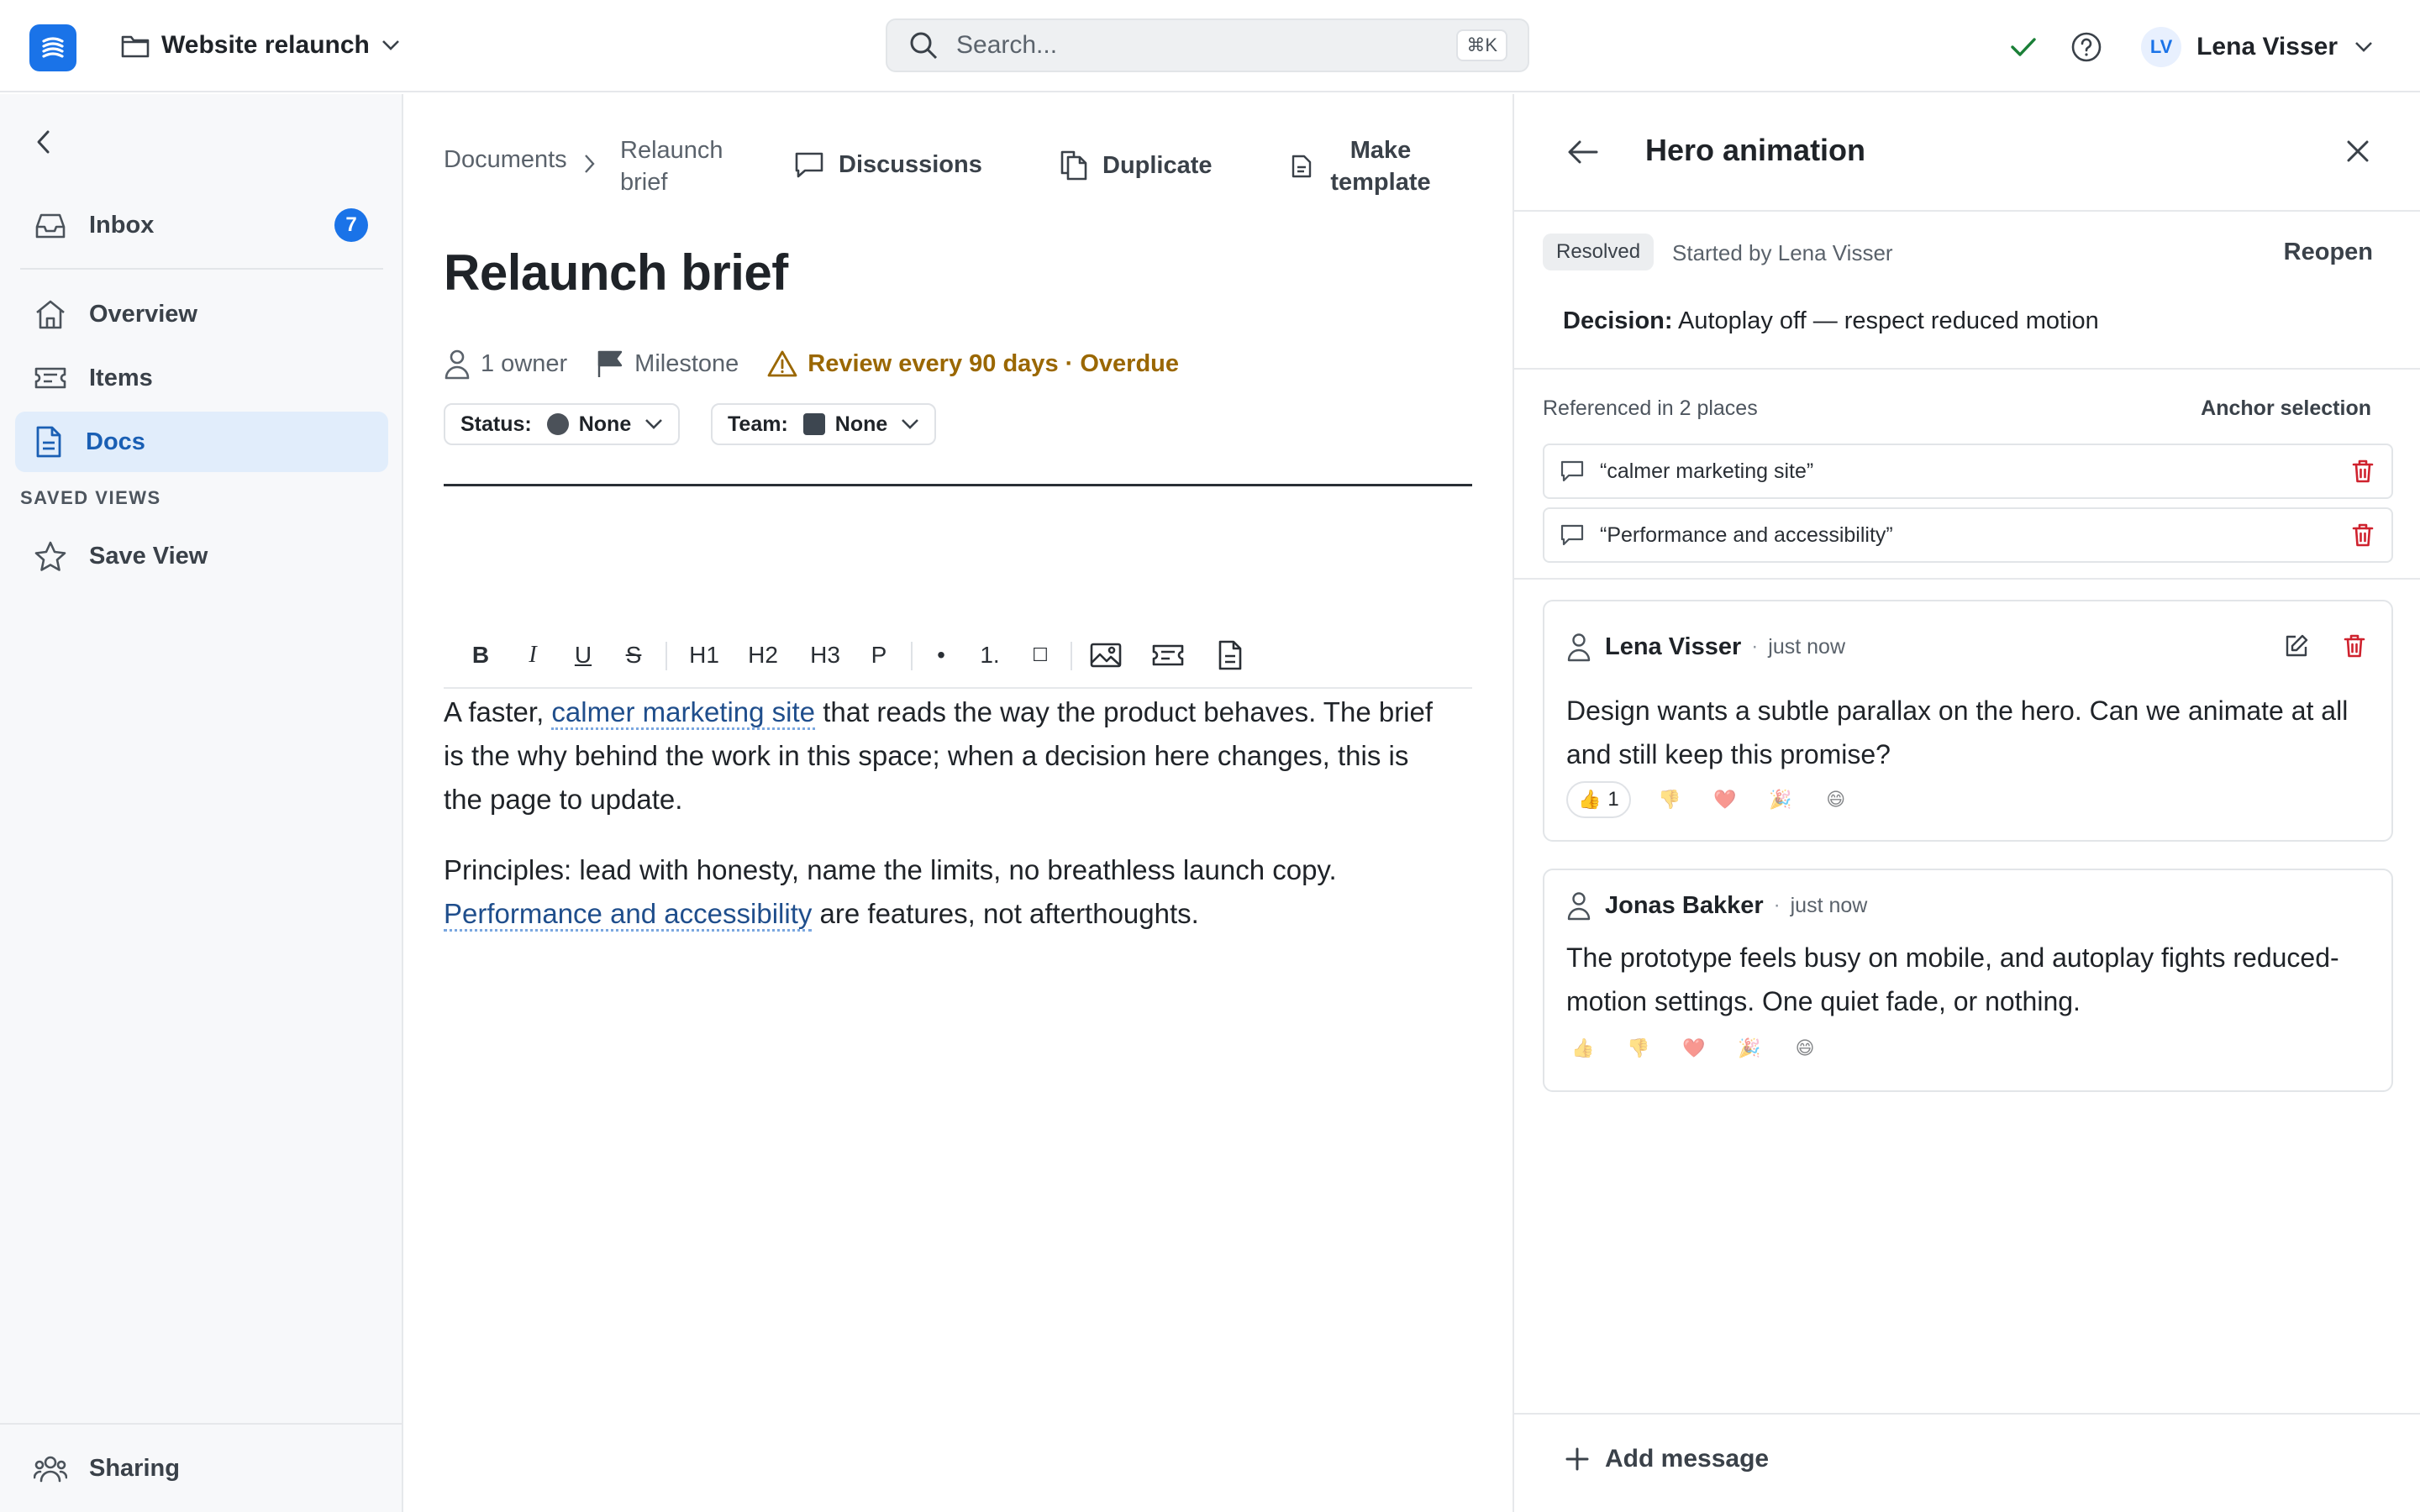 The height and width of the screenshot is (1512, 2420). What do you see at coordinates (887, 165) in the screenshot?
I see `discussions-button: Discussions` at bounding box center [887, 165].